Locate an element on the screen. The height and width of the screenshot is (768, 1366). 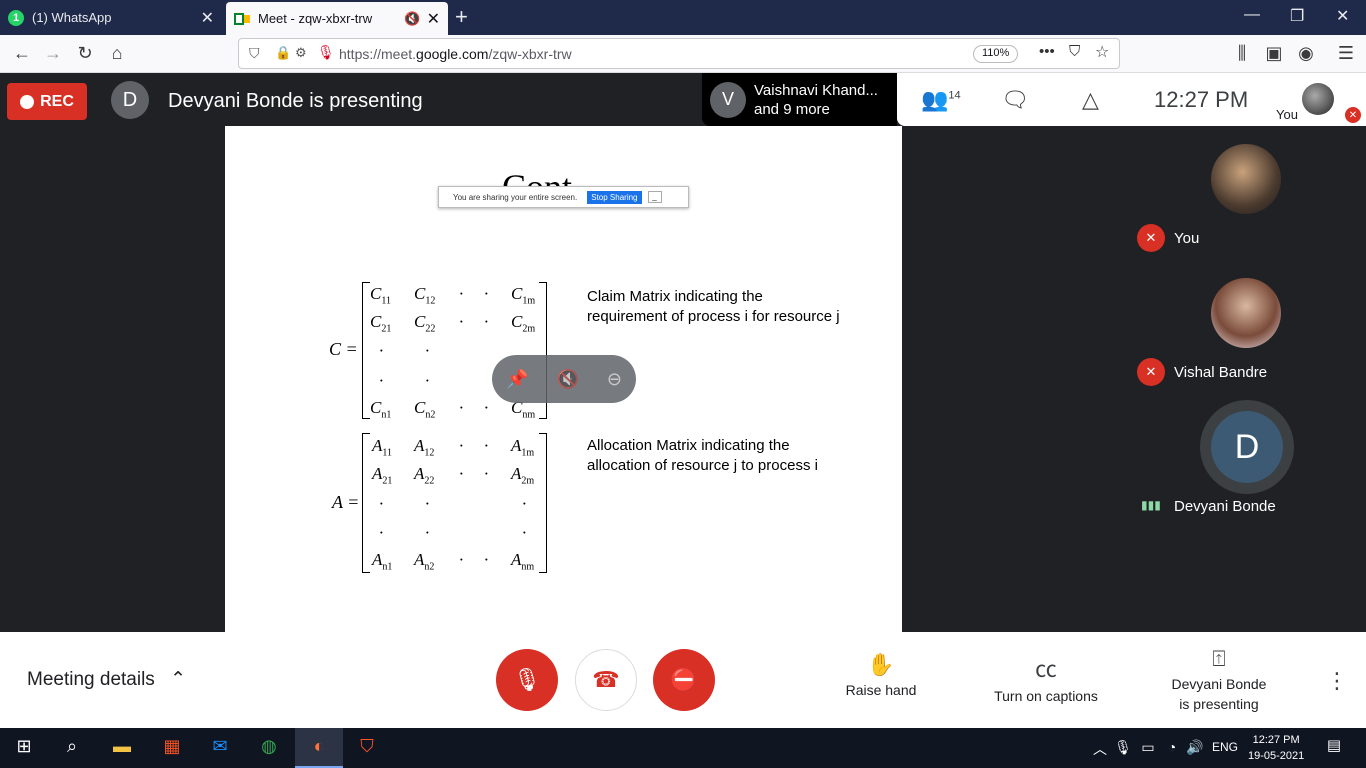
menu-icon: ☰ is located at coordinates (1346, 53).